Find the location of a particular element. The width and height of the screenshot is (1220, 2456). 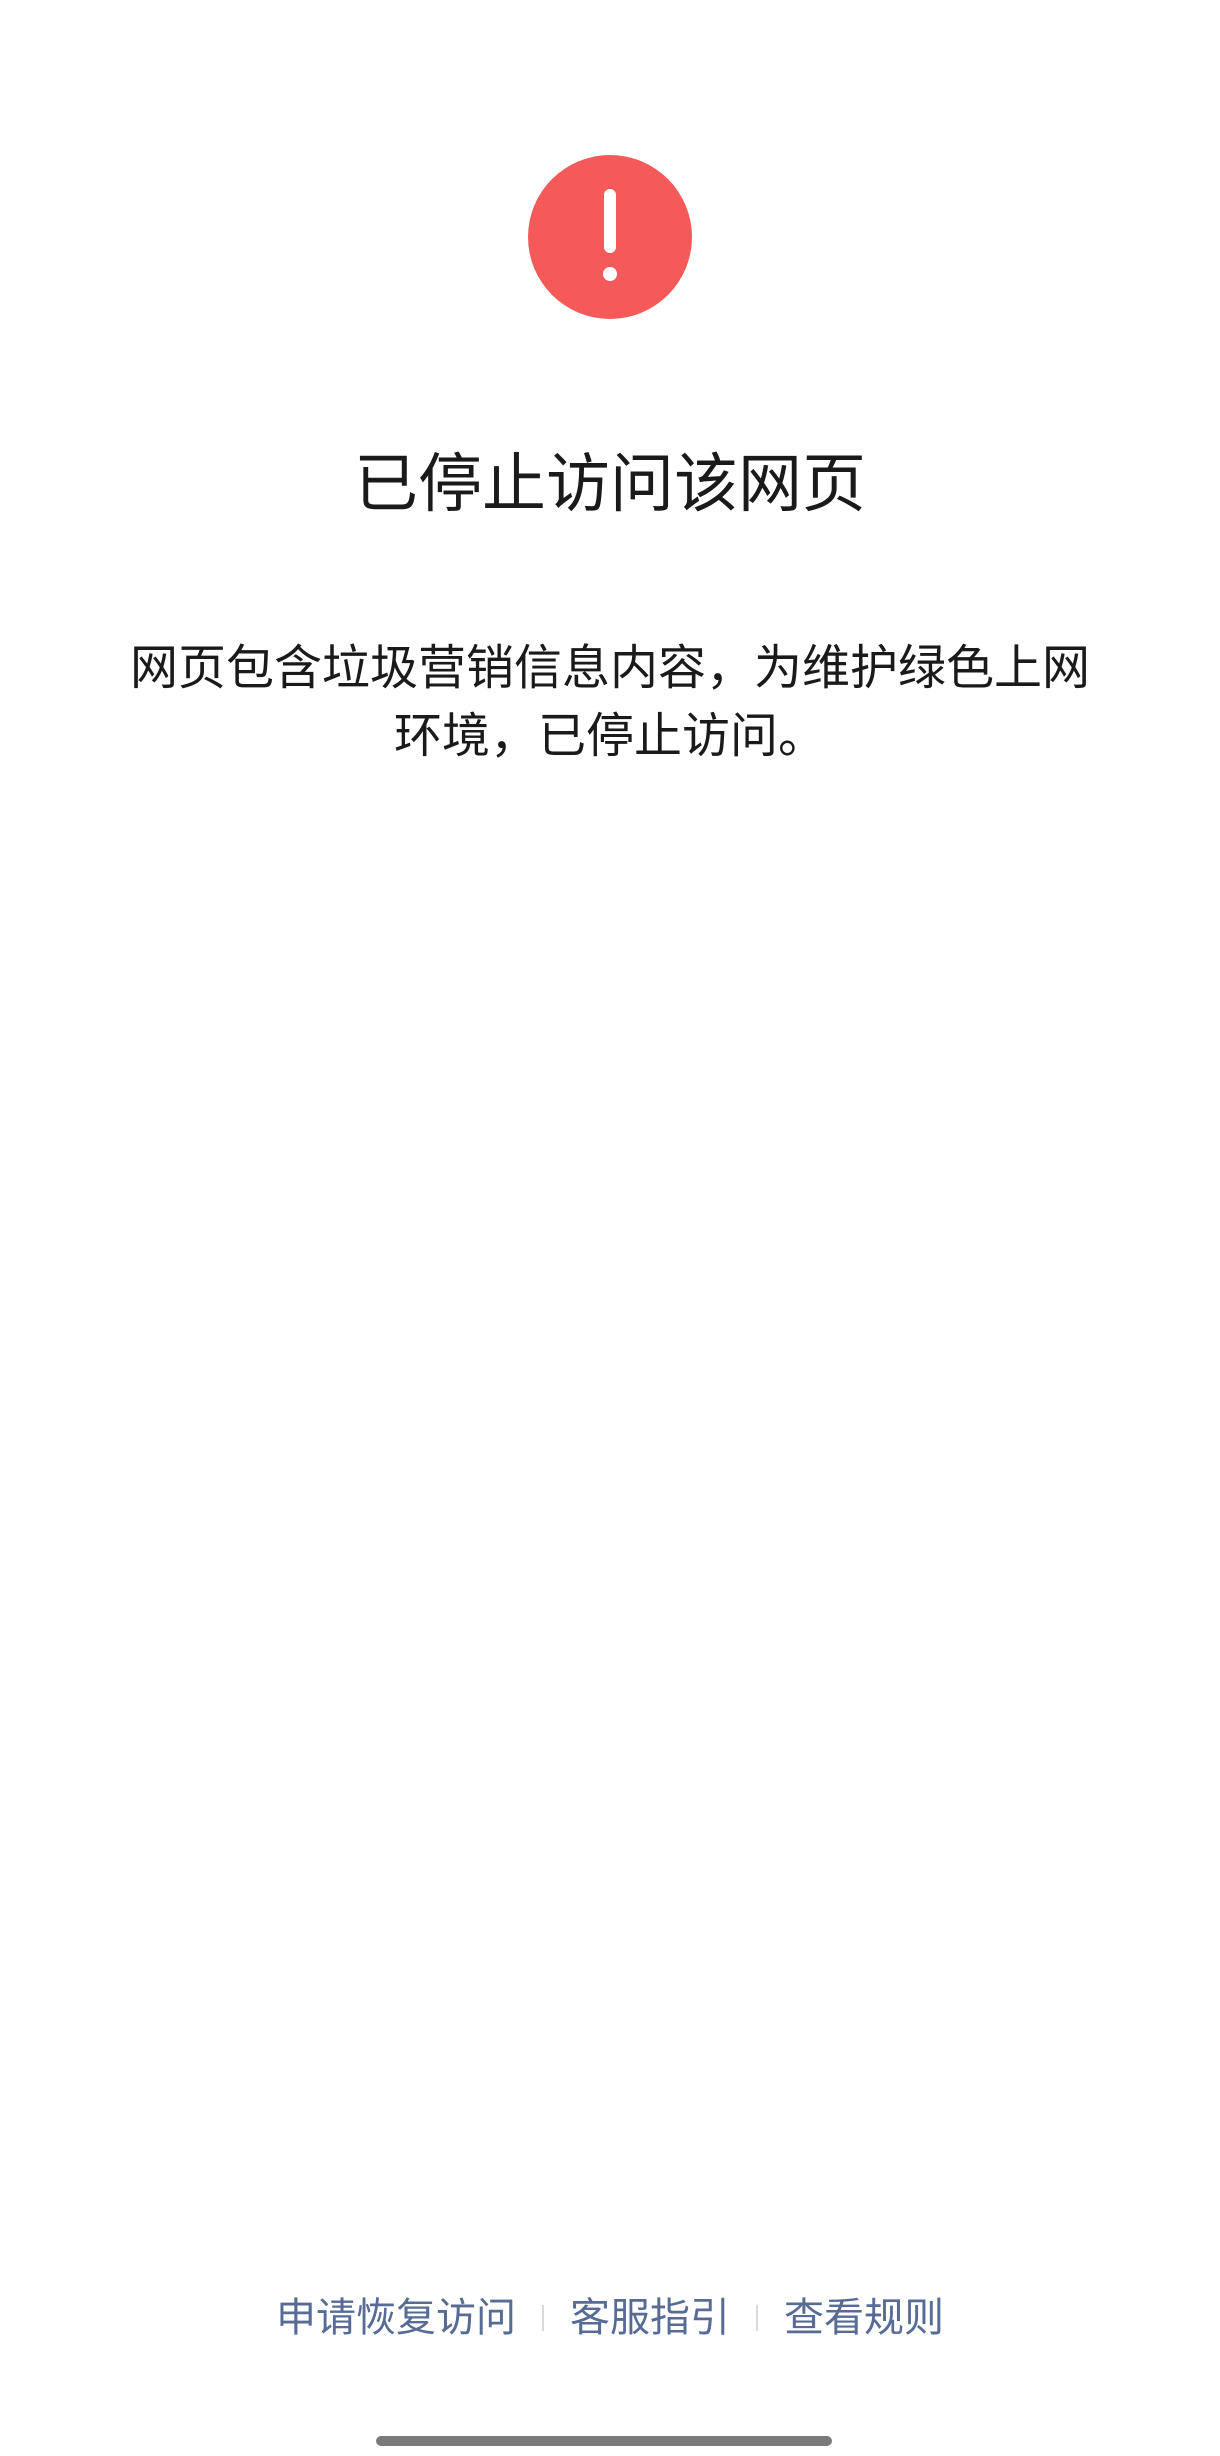

footer-links: 申请恢复访问 客服指引 查看规则 is located at coordinates (610, 2318).